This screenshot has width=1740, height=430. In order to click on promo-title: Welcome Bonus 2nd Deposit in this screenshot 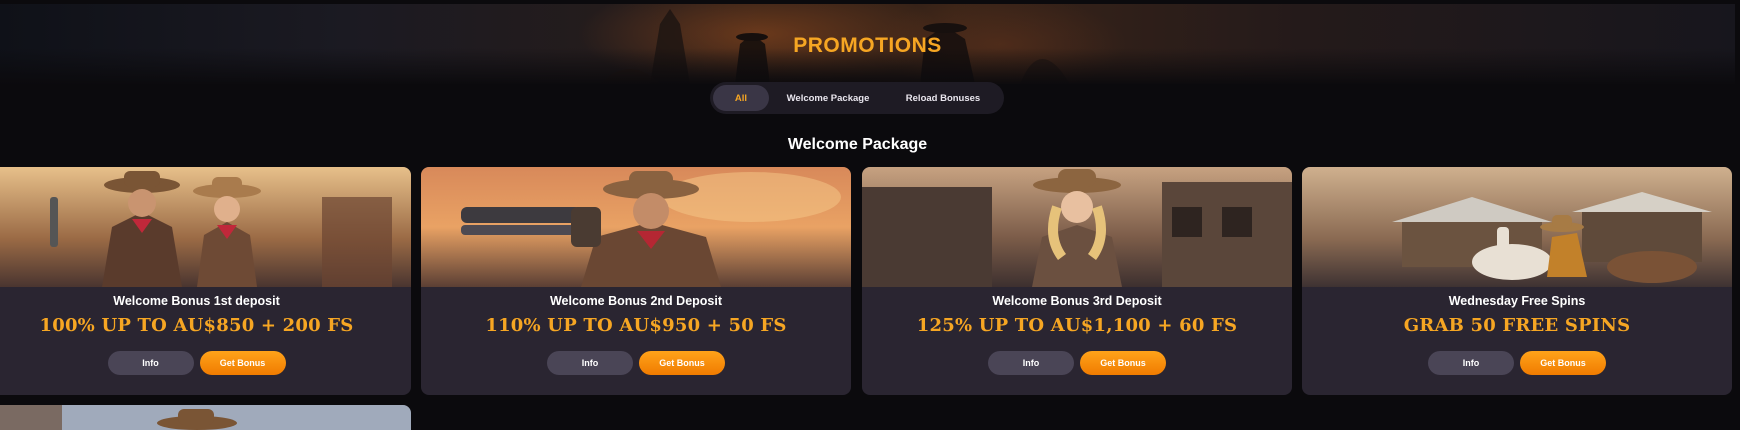, I will do `click(635, 301)`.